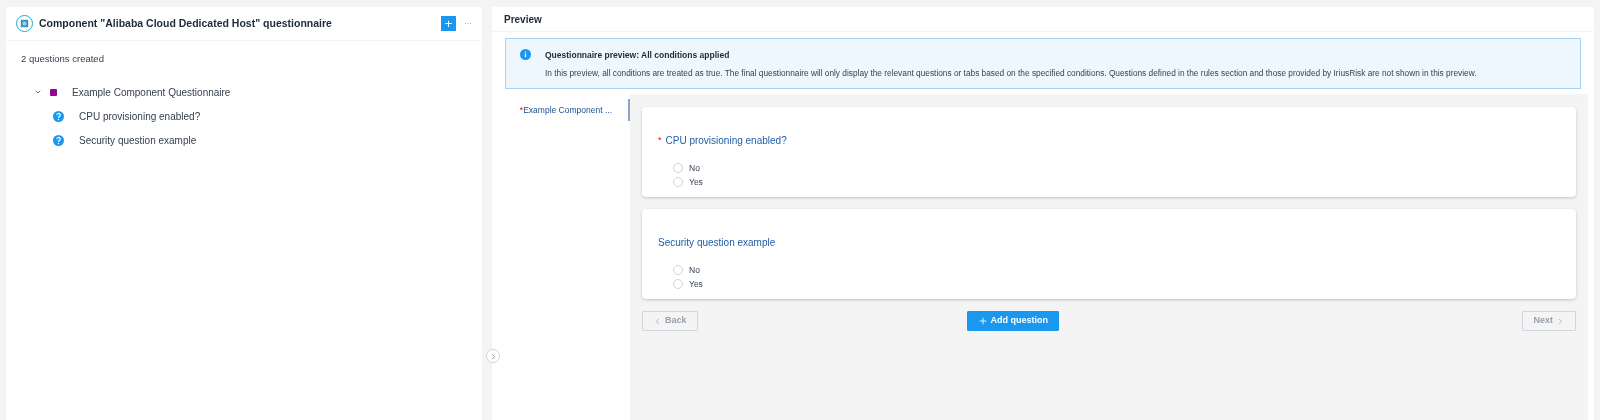  Describe the element at coordinates (525, 54) in the screenshot. I see `info-icon` at that location.